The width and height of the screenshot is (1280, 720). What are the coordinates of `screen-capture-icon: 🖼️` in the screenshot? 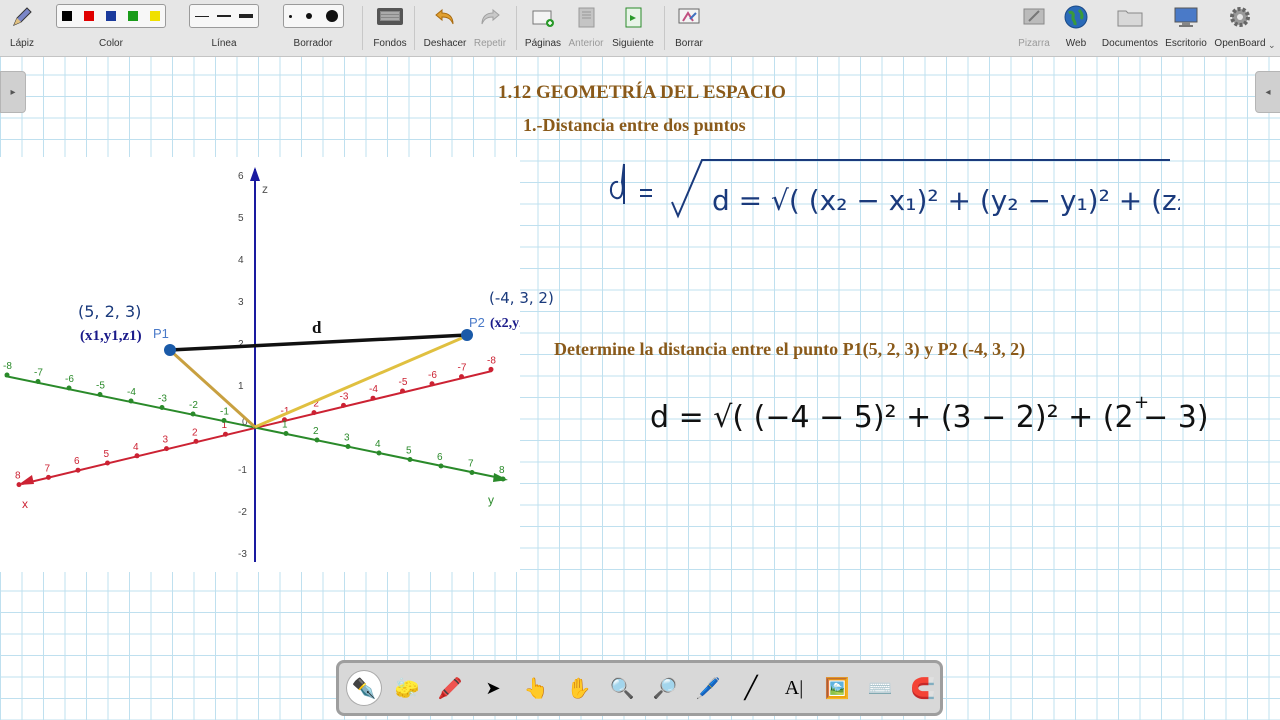 It's located at (837, 688).